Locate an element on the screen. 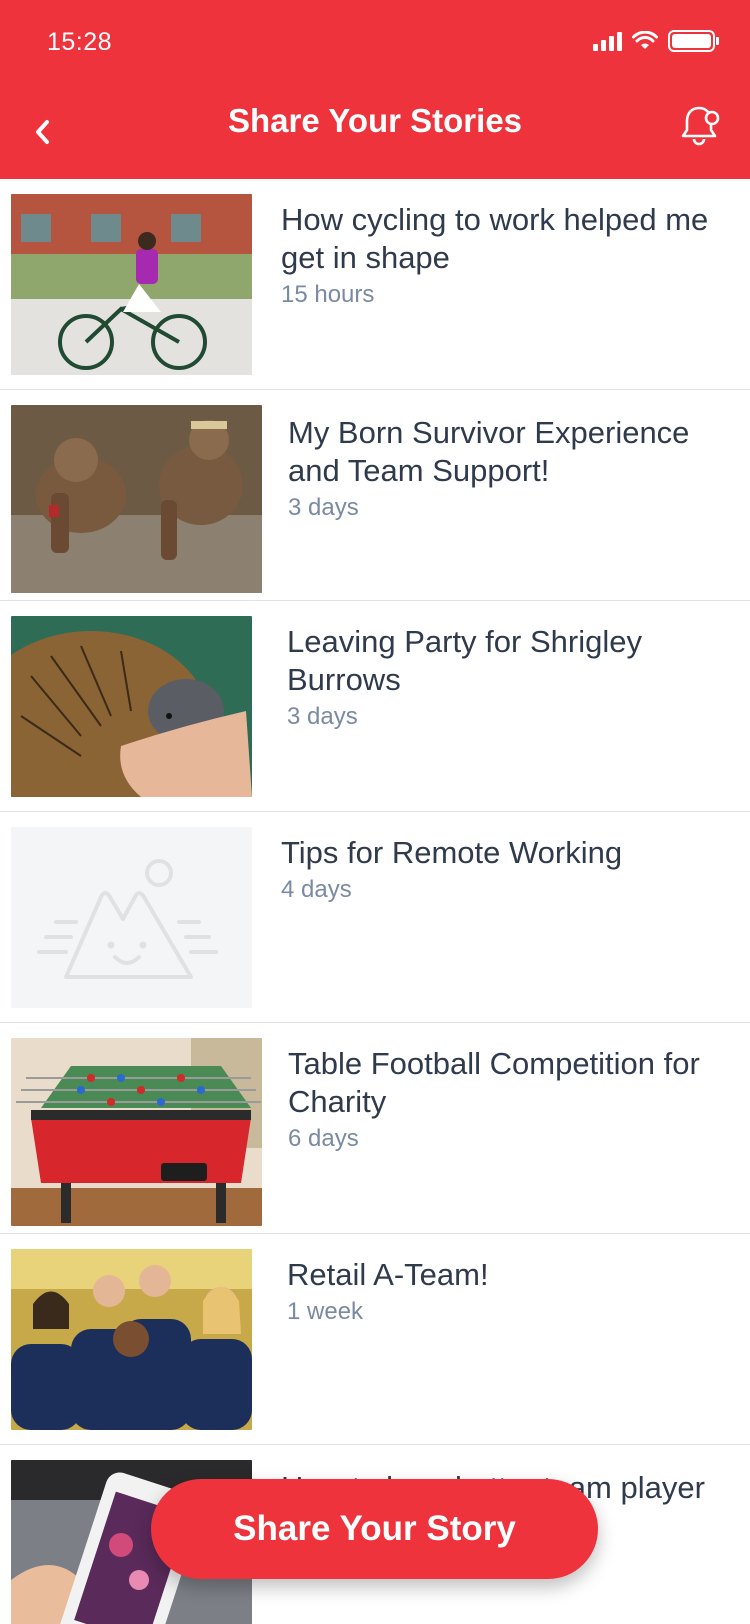 Image resolution: width=750 pixels, height=1624 pixels. signal-icon is located at coordinates (607, 41).